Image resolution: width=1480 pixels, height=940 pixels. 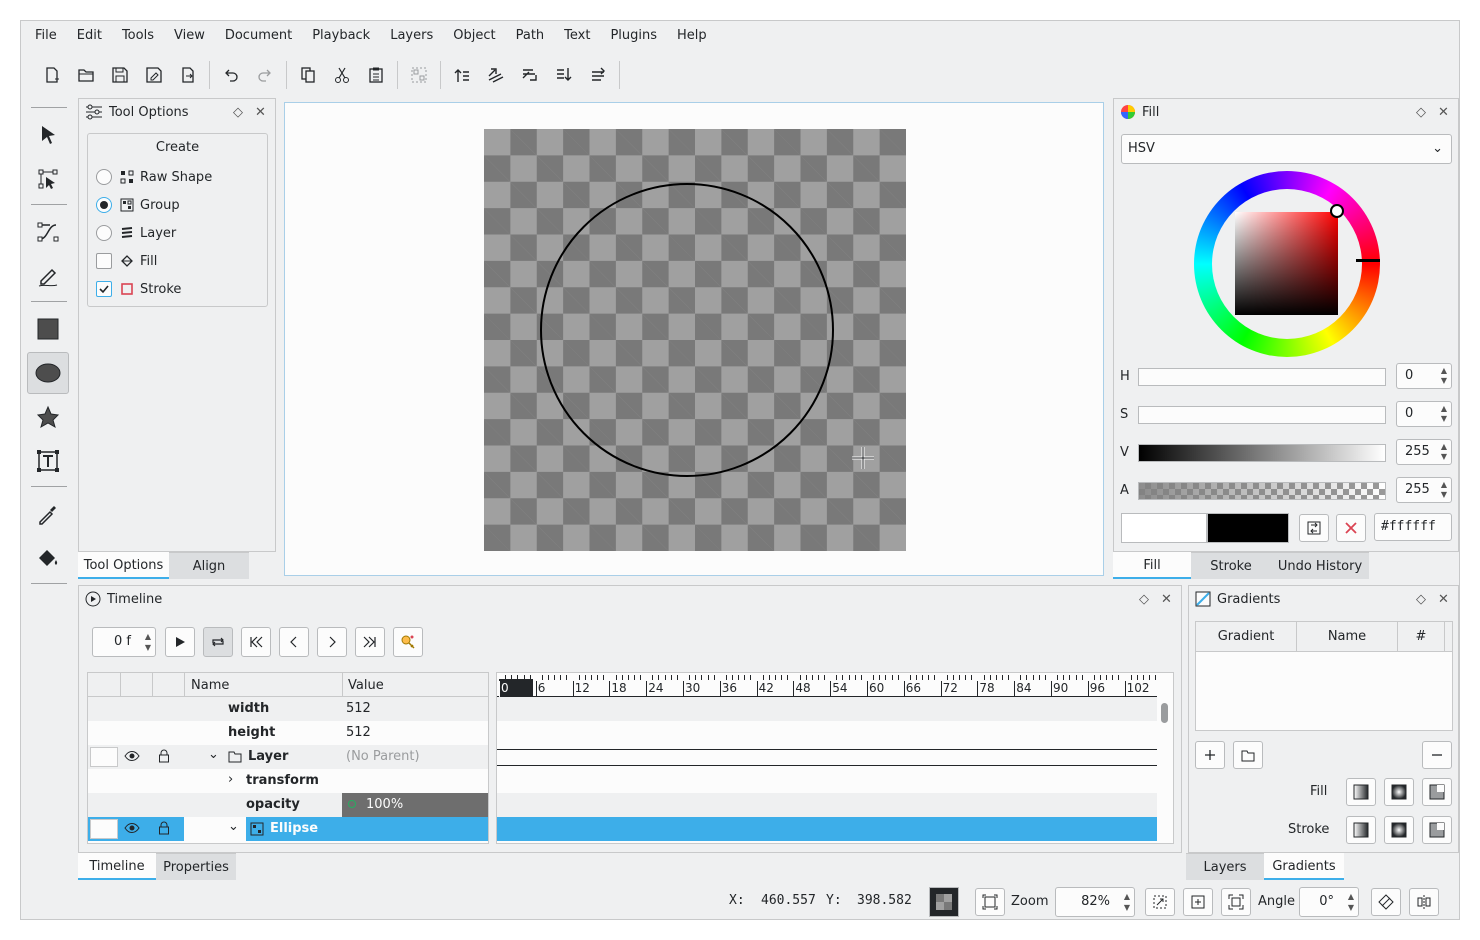 I want to click on name-column-header: Name, so click(x=210, y=685).